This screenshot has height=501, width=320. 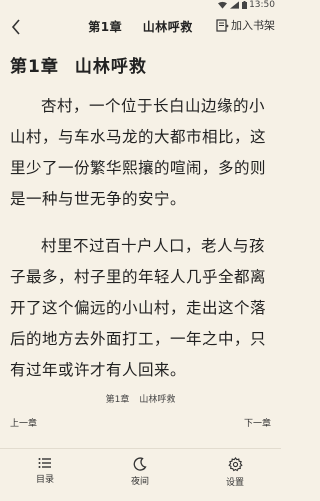 What do you see at coordinates (117, 400) in the screenshot?
I see `footer-chapter-number: 第1章` at bounding box center [117, 400].